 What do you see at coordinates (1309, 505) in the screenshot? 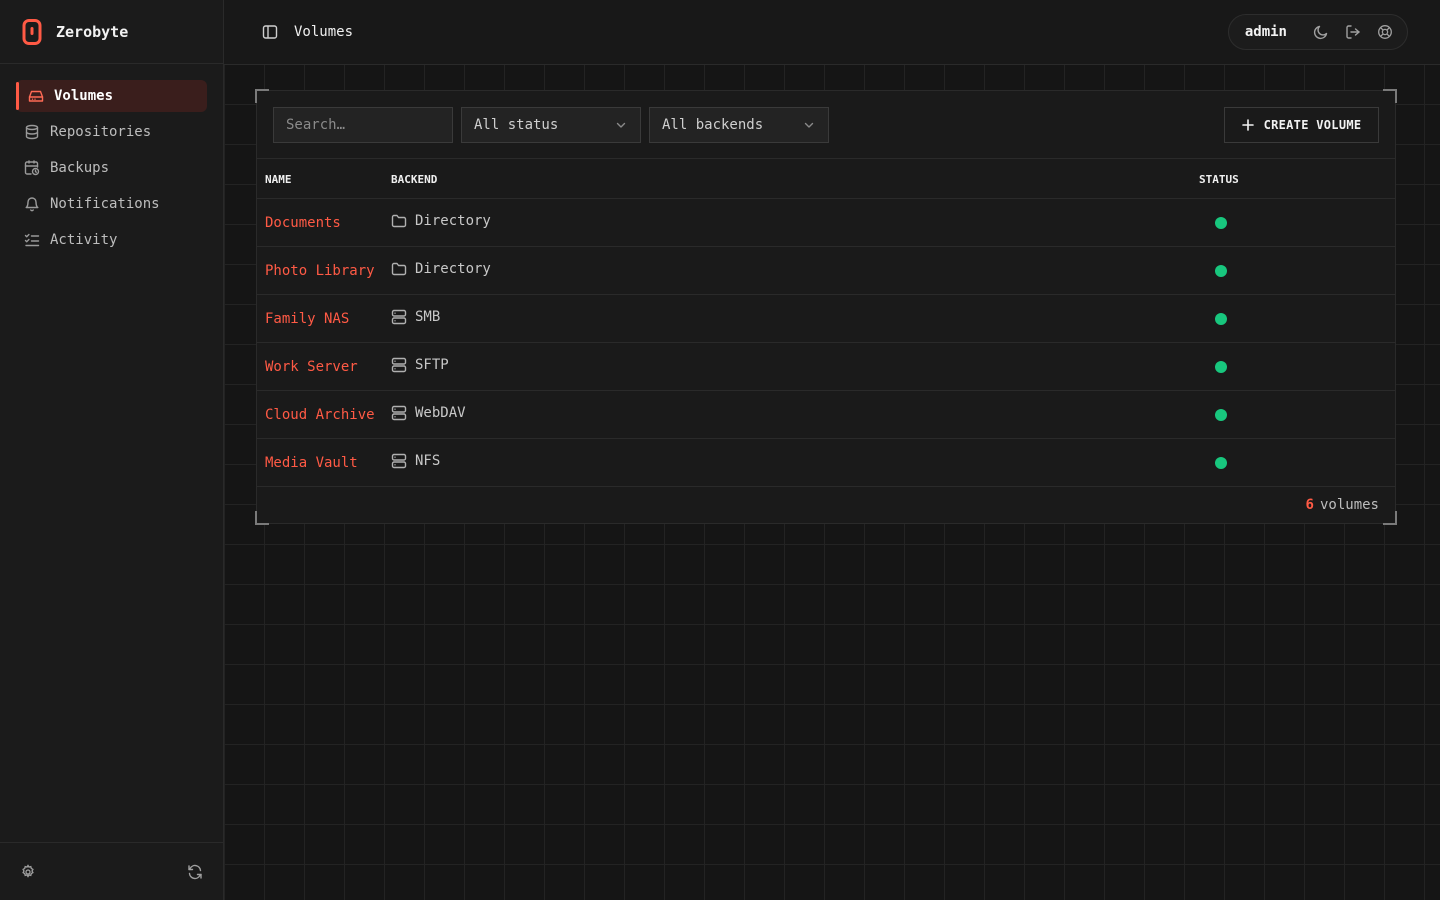
I see `volume-count: 6` at bounding box center [1309, 505].